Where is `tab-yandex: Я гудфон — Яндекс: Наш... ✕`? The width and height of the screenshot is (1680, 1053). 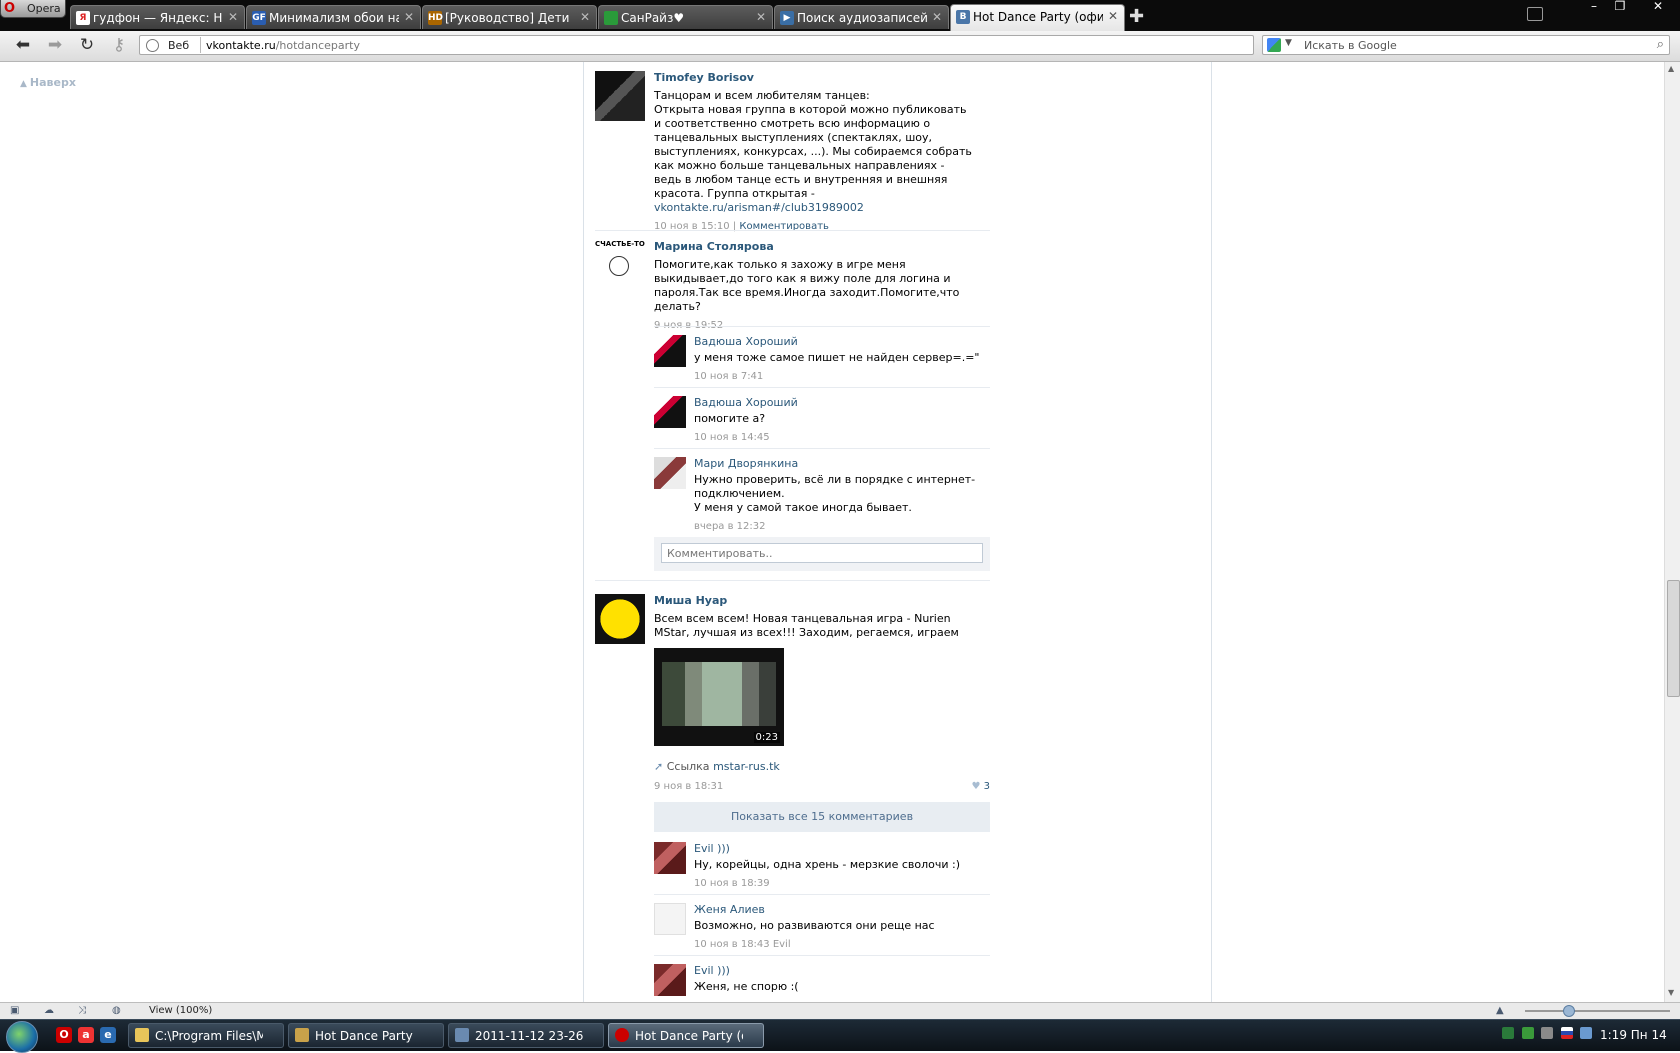
tab-yandex: Я гудфон — Яндекс: Наш... ✕ is located at coordinates (157, 17).